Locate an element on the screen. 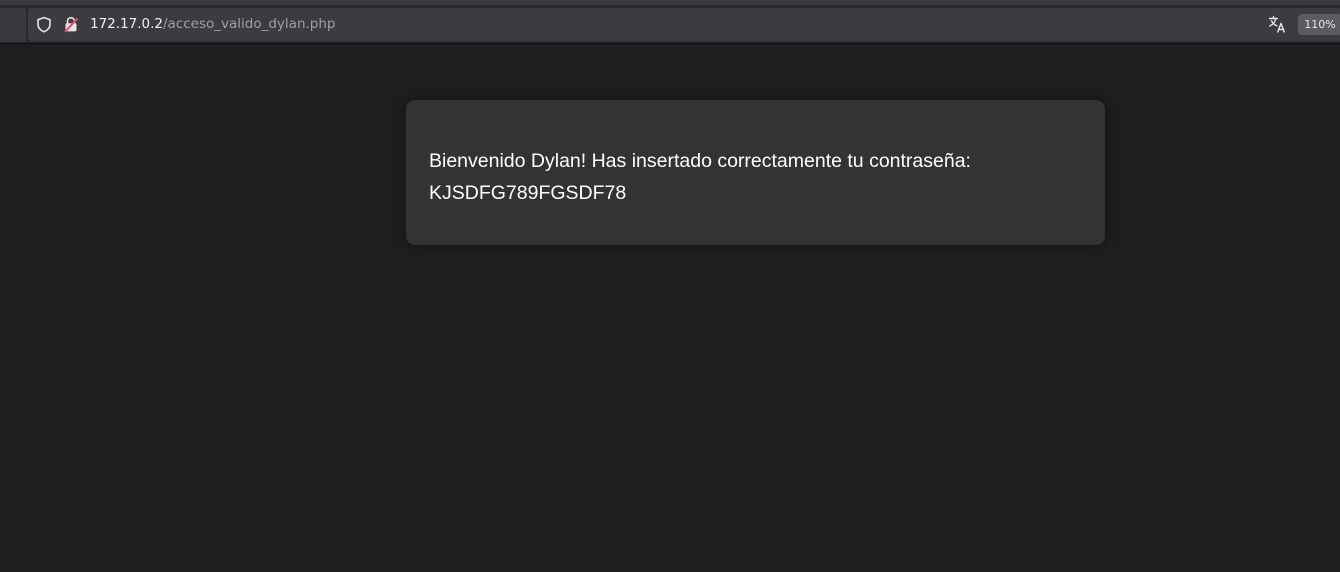 Image resolution: width=1340 pixels, height=572 pixels. address-bar: 172.17.0.2/acceso_valido_dylan.php 110% is located at coordinates (684, 24).